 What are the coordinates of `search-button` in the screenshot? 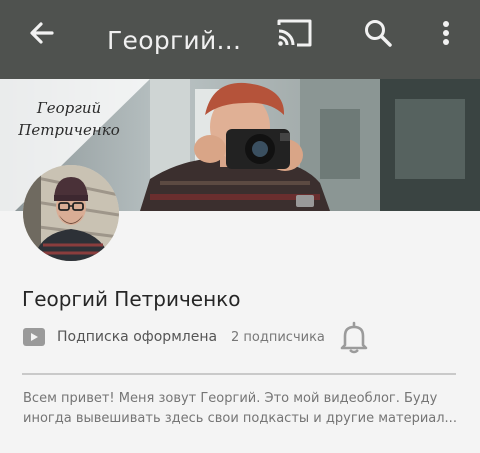 It's located at (380, 34).